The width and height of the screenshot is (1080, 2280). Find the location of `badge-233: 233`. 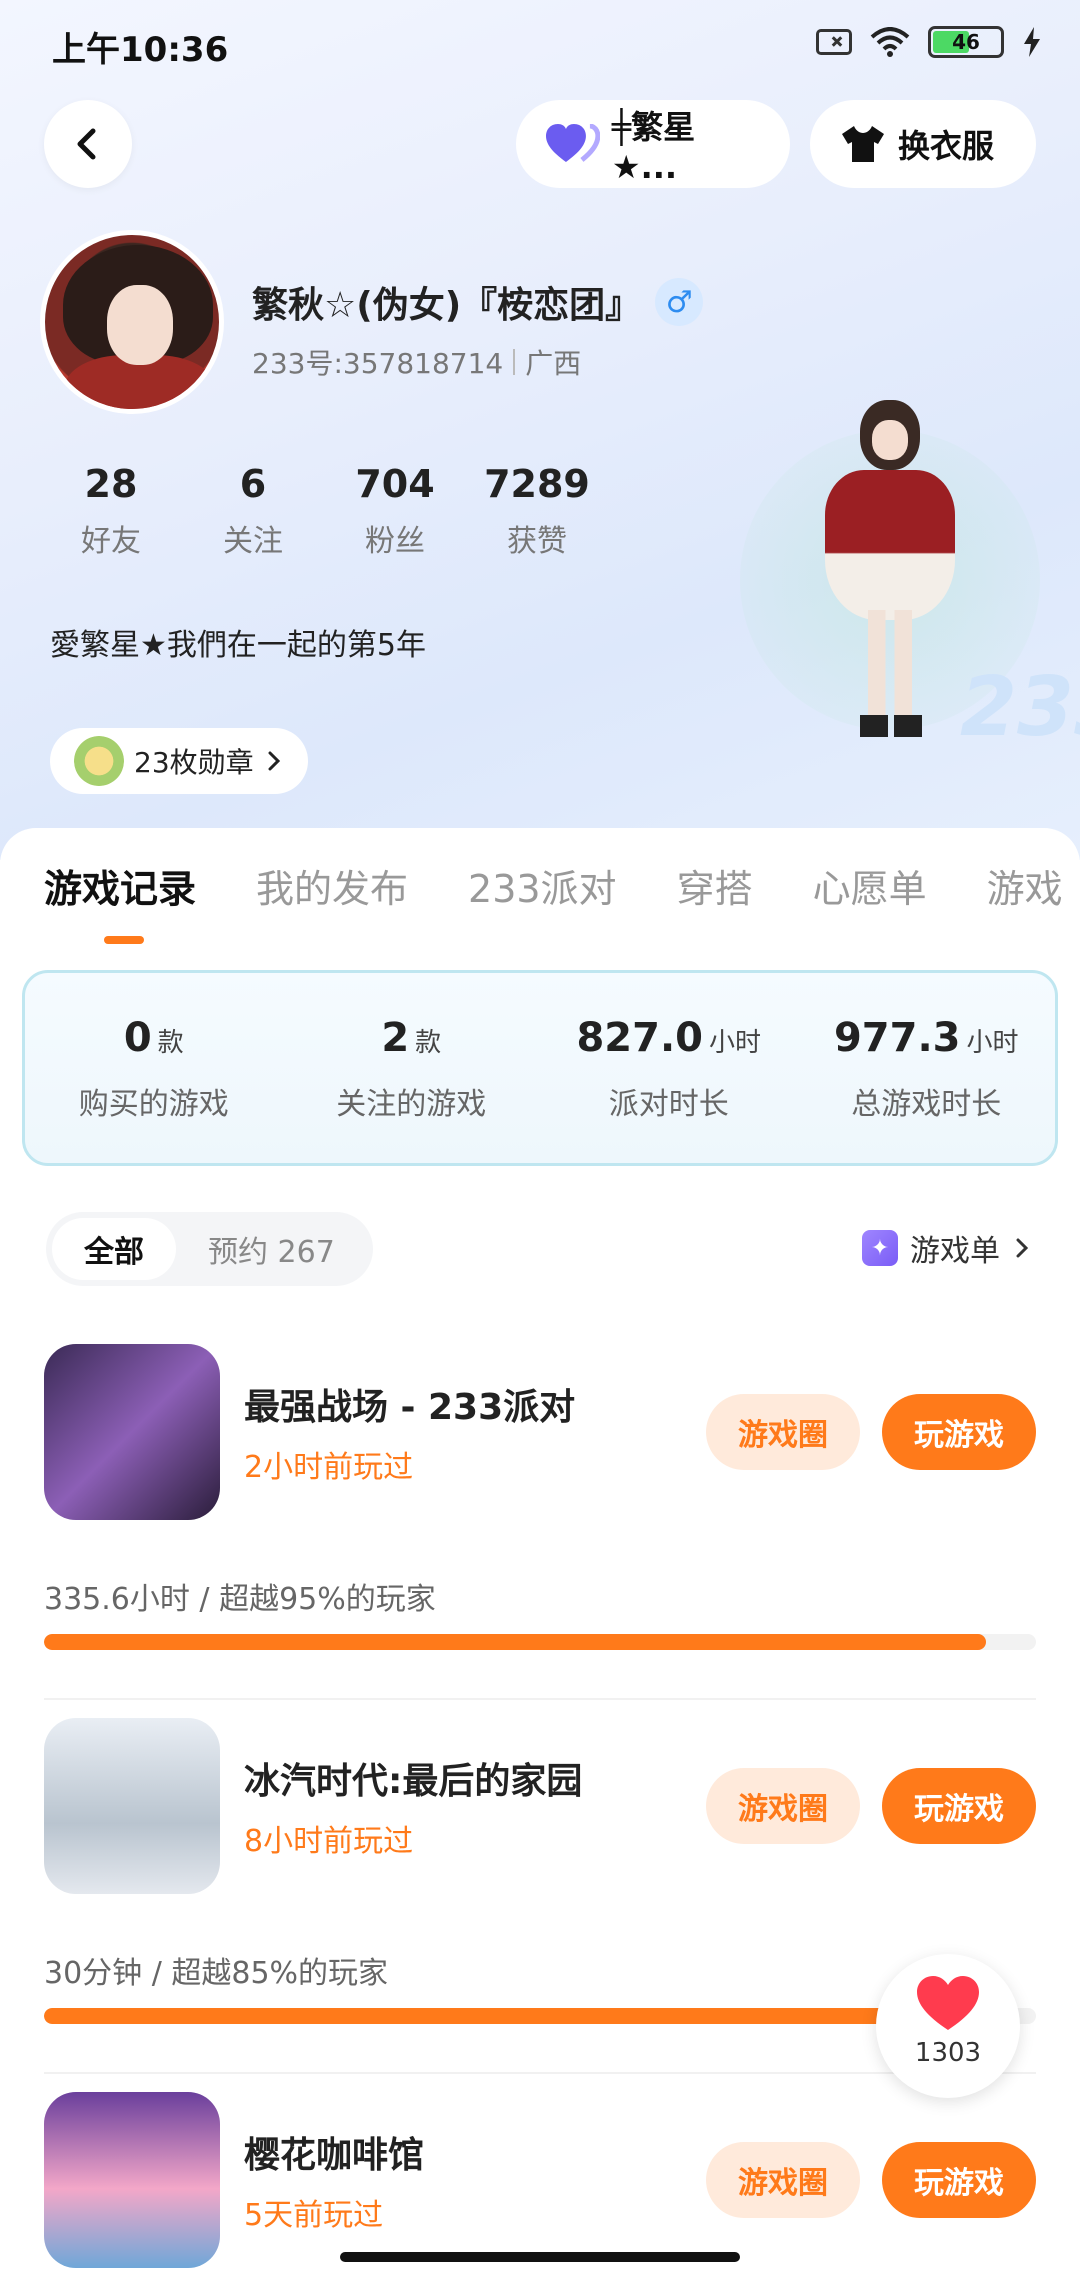

badge-233: 233 is located at coordinates (1020, 707).